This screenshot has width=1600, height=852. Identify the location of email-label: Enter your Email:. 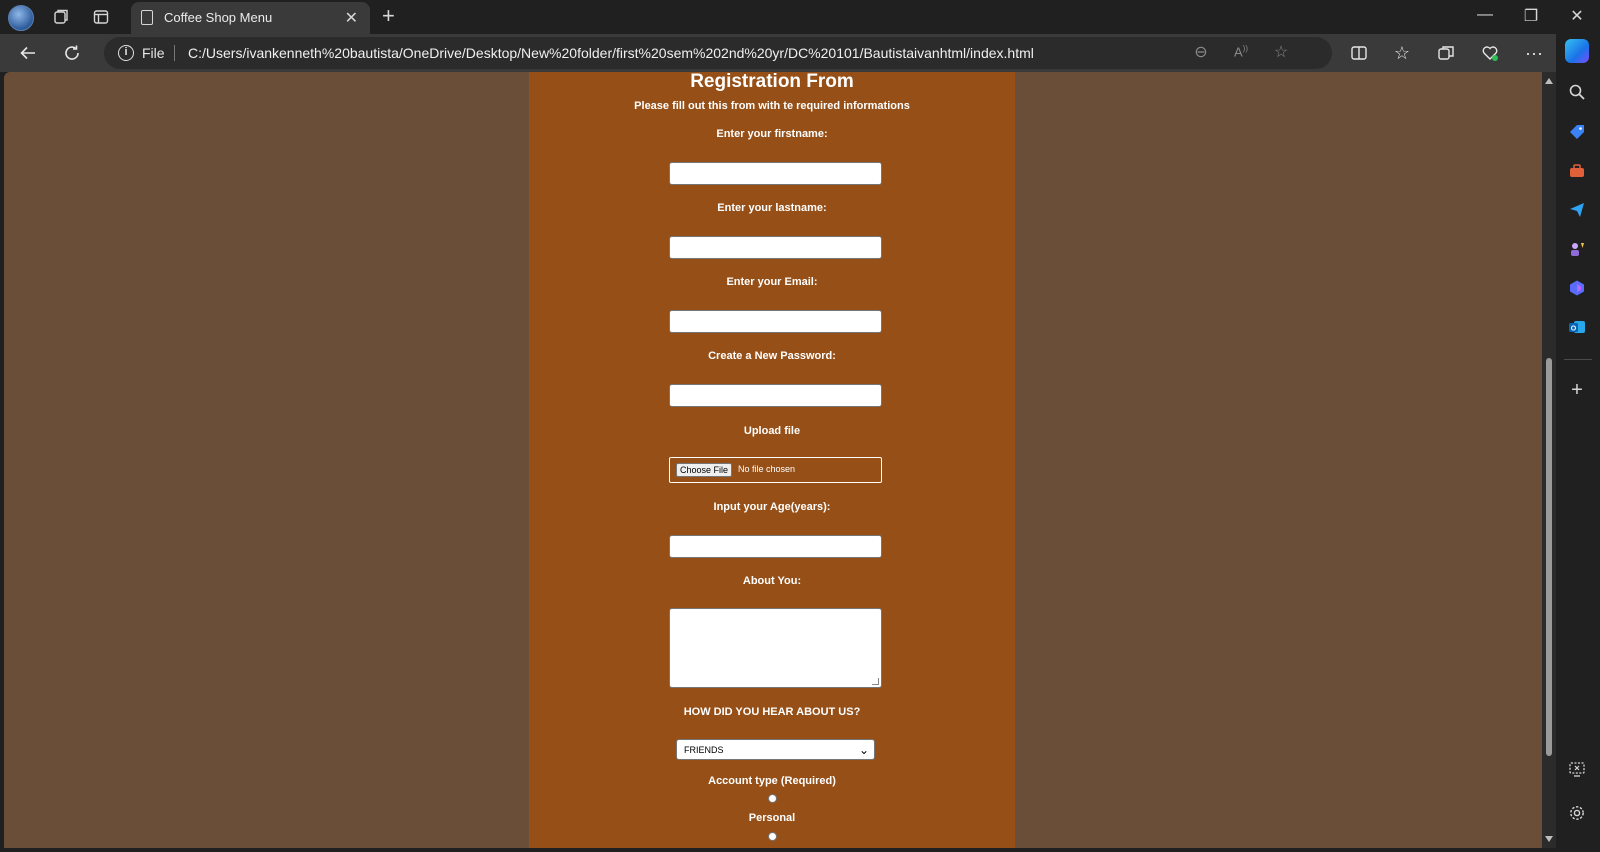
(772, 282).